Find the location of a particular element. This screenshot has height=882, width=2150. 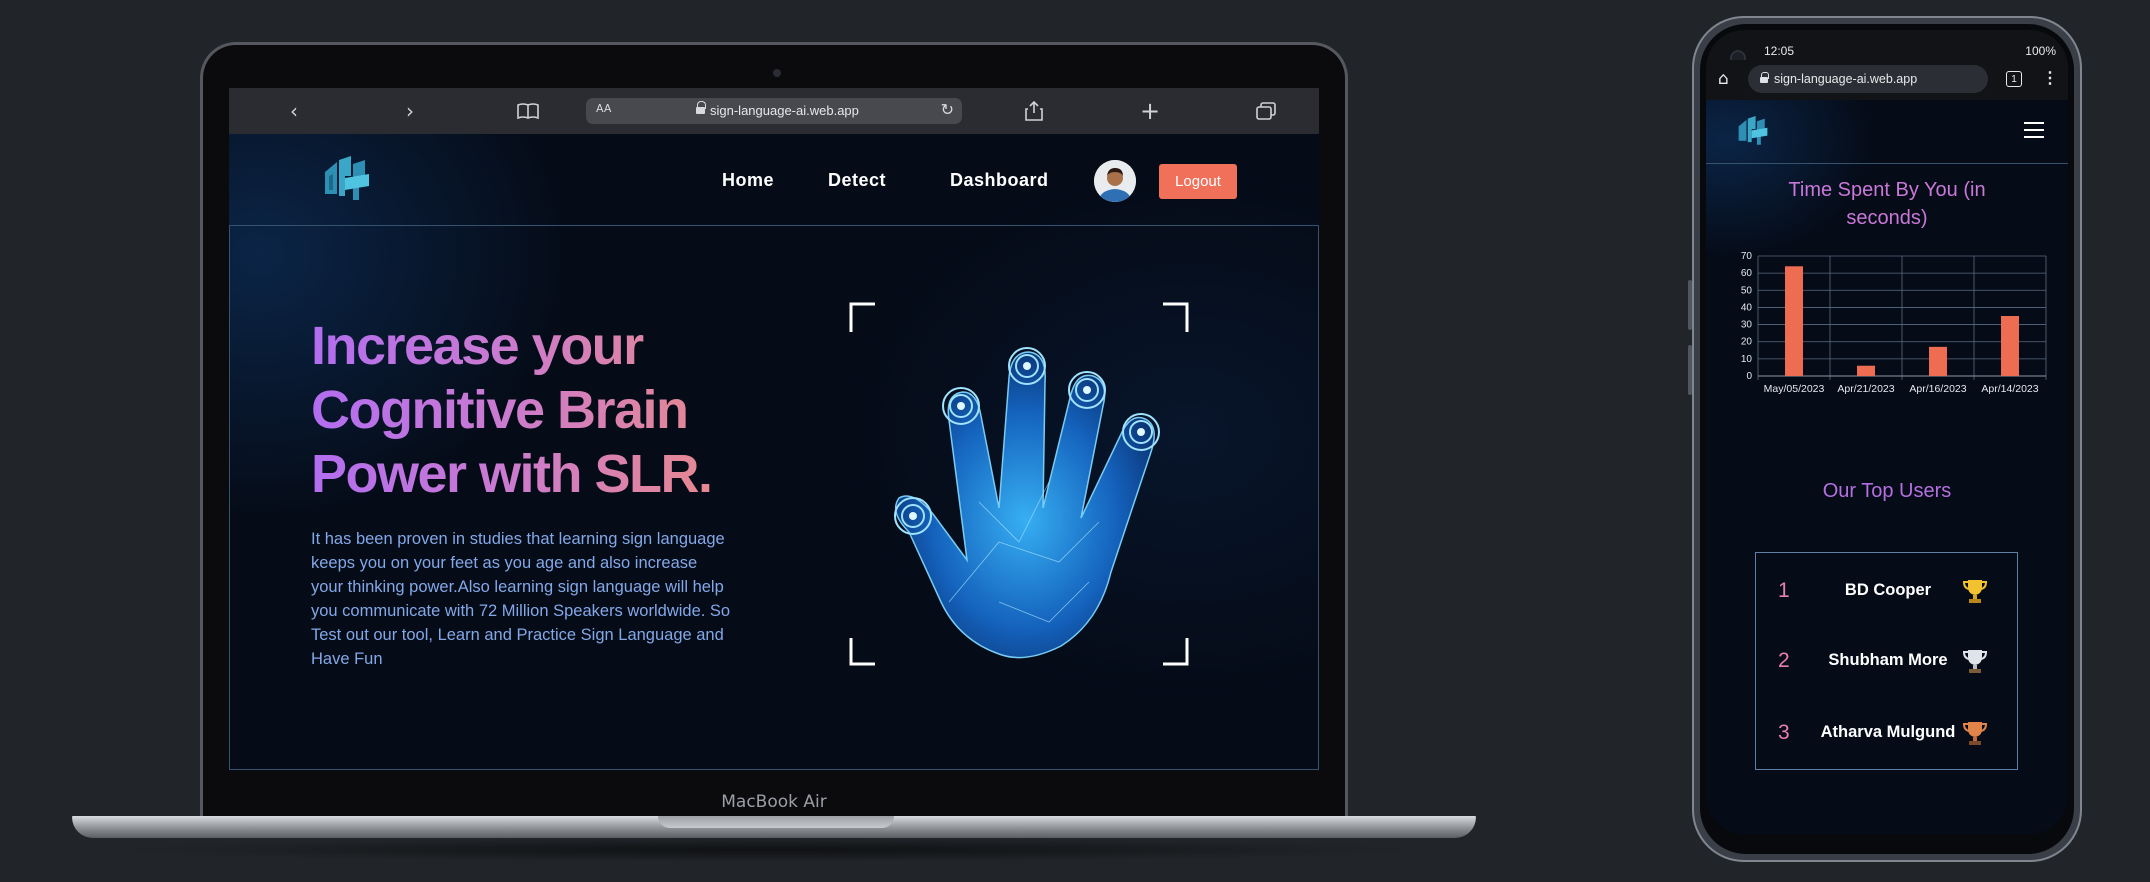

x-tick-label: Apr/14/2023 is located at coordinates (2009, 389).